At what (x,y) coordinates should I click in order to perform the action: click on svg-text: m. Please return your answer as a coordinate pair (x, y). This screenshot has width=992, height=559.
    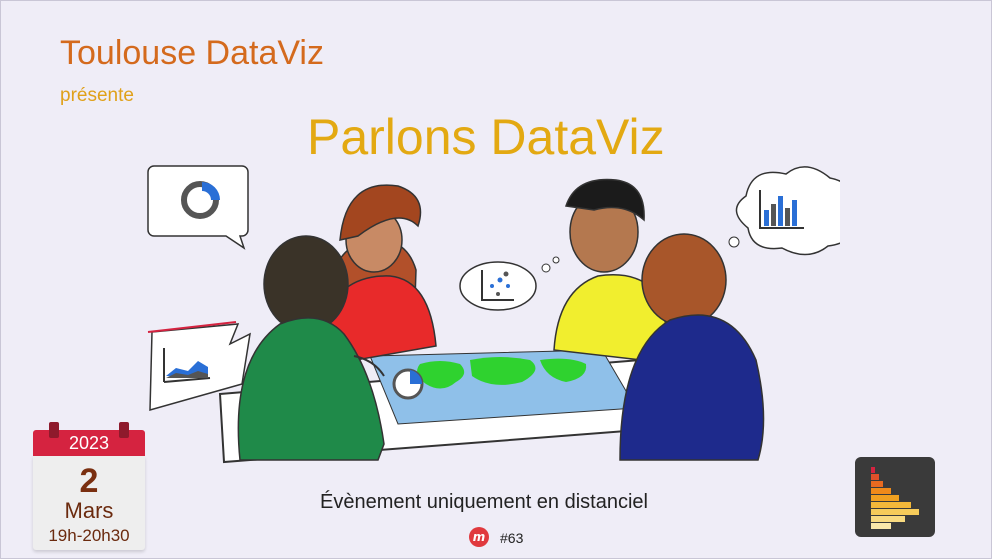
    Looking at the image, I should click on (479, 537).